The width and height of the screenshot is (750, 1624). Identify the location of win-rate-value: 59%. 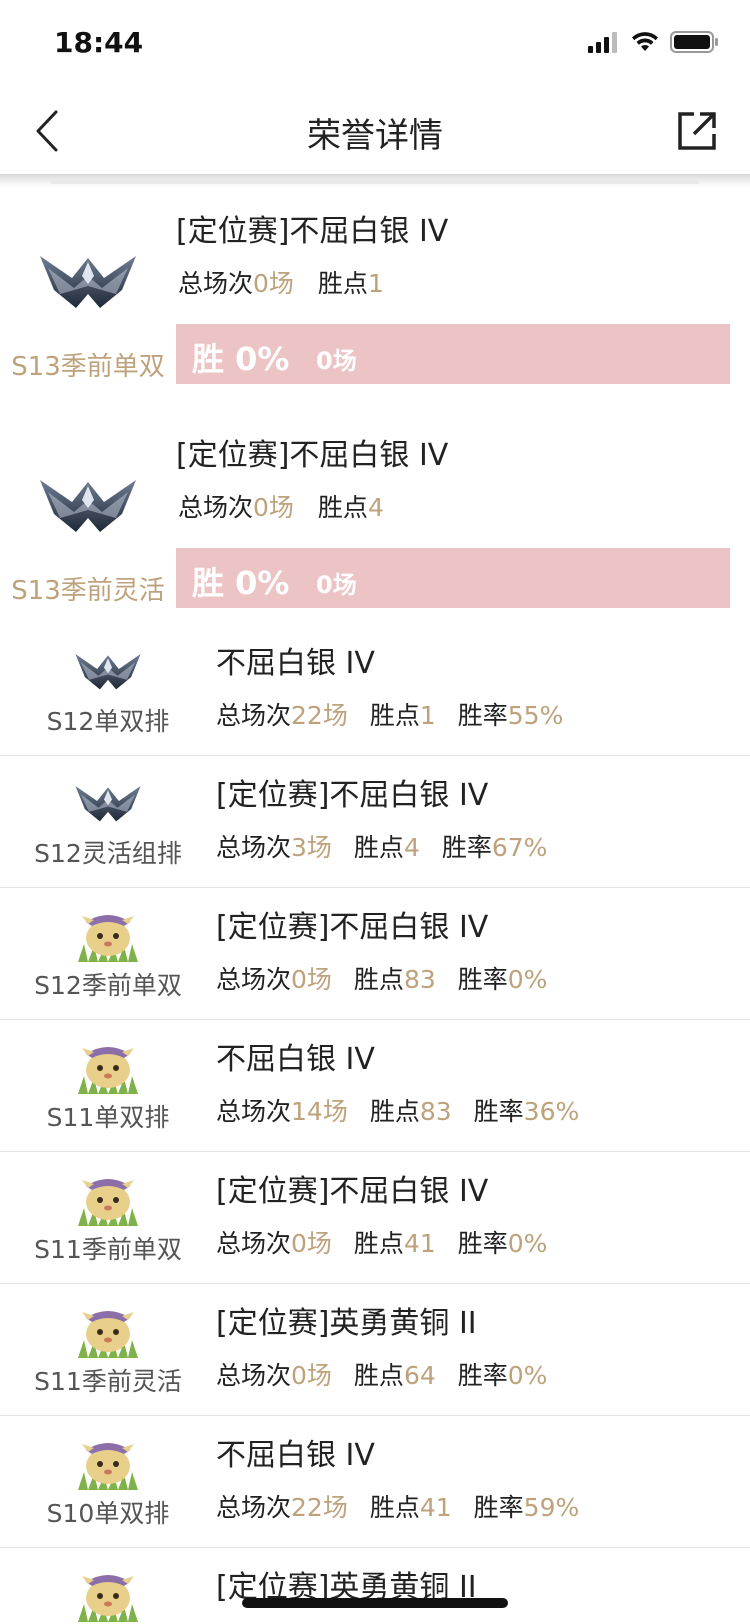
(551, 1507).